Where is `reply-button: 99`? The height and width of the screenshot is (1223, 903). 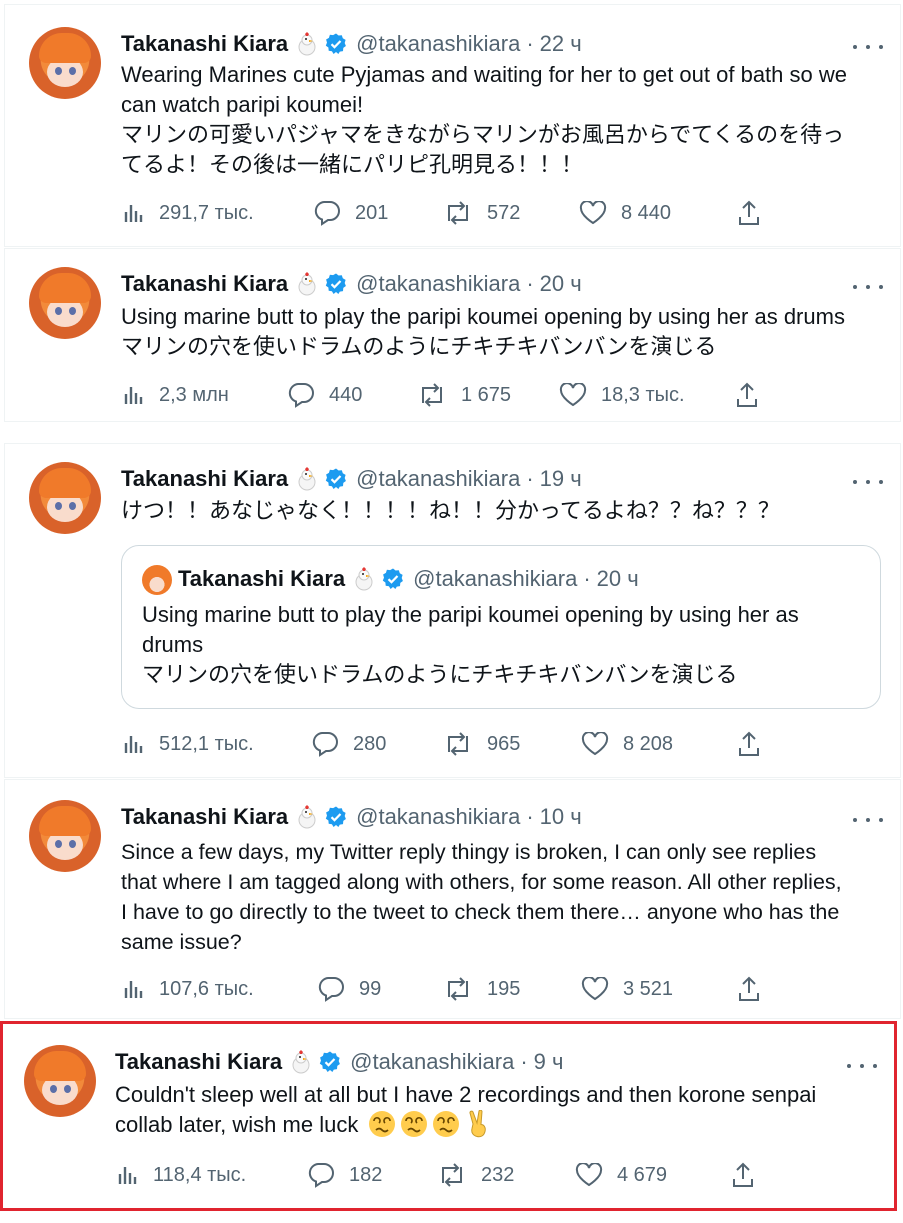
reply-button: 99 is located at coordinates (349, 989).